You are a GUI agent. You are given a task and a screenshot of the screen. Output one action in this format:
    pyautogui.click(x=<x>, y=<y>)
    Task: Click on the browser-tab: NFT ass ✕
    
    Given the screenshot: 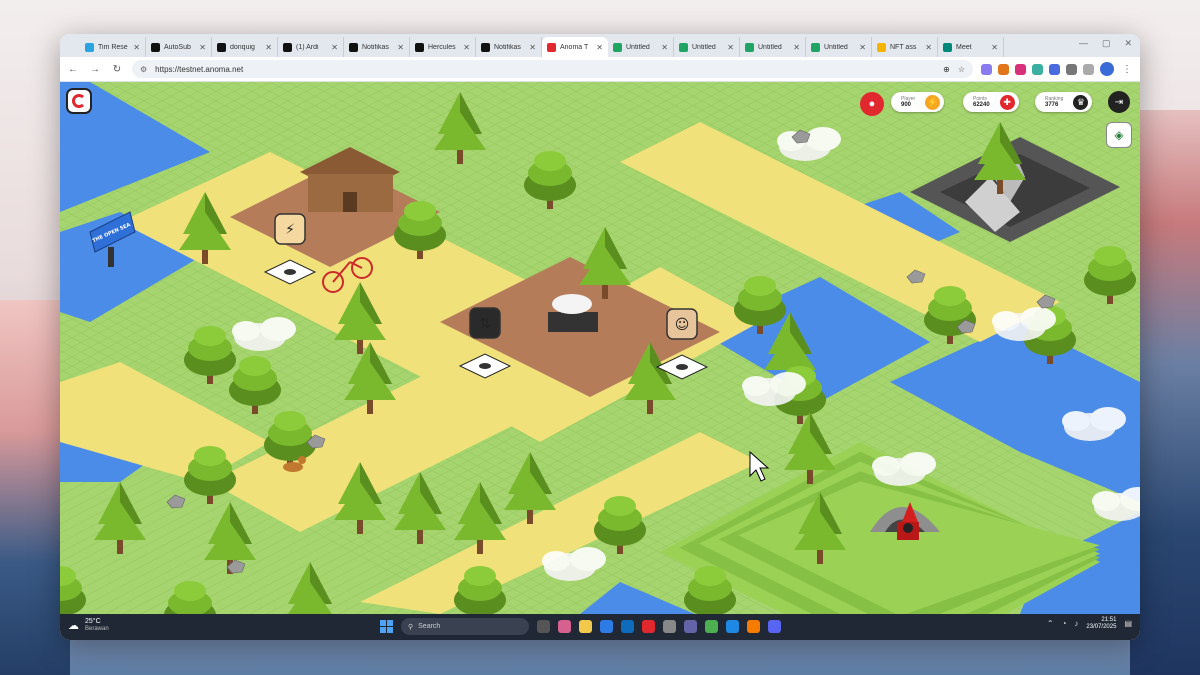 What is the action you would take?
    pyautogui.click(x=905, y=47)
    